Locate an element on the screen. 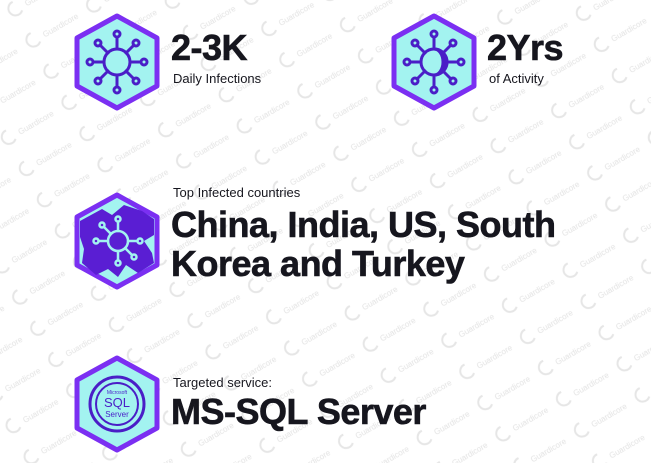 The width and height of the screenshot is (651, 463). service-heading: Targeted service: is located at coordinates (222, 382).